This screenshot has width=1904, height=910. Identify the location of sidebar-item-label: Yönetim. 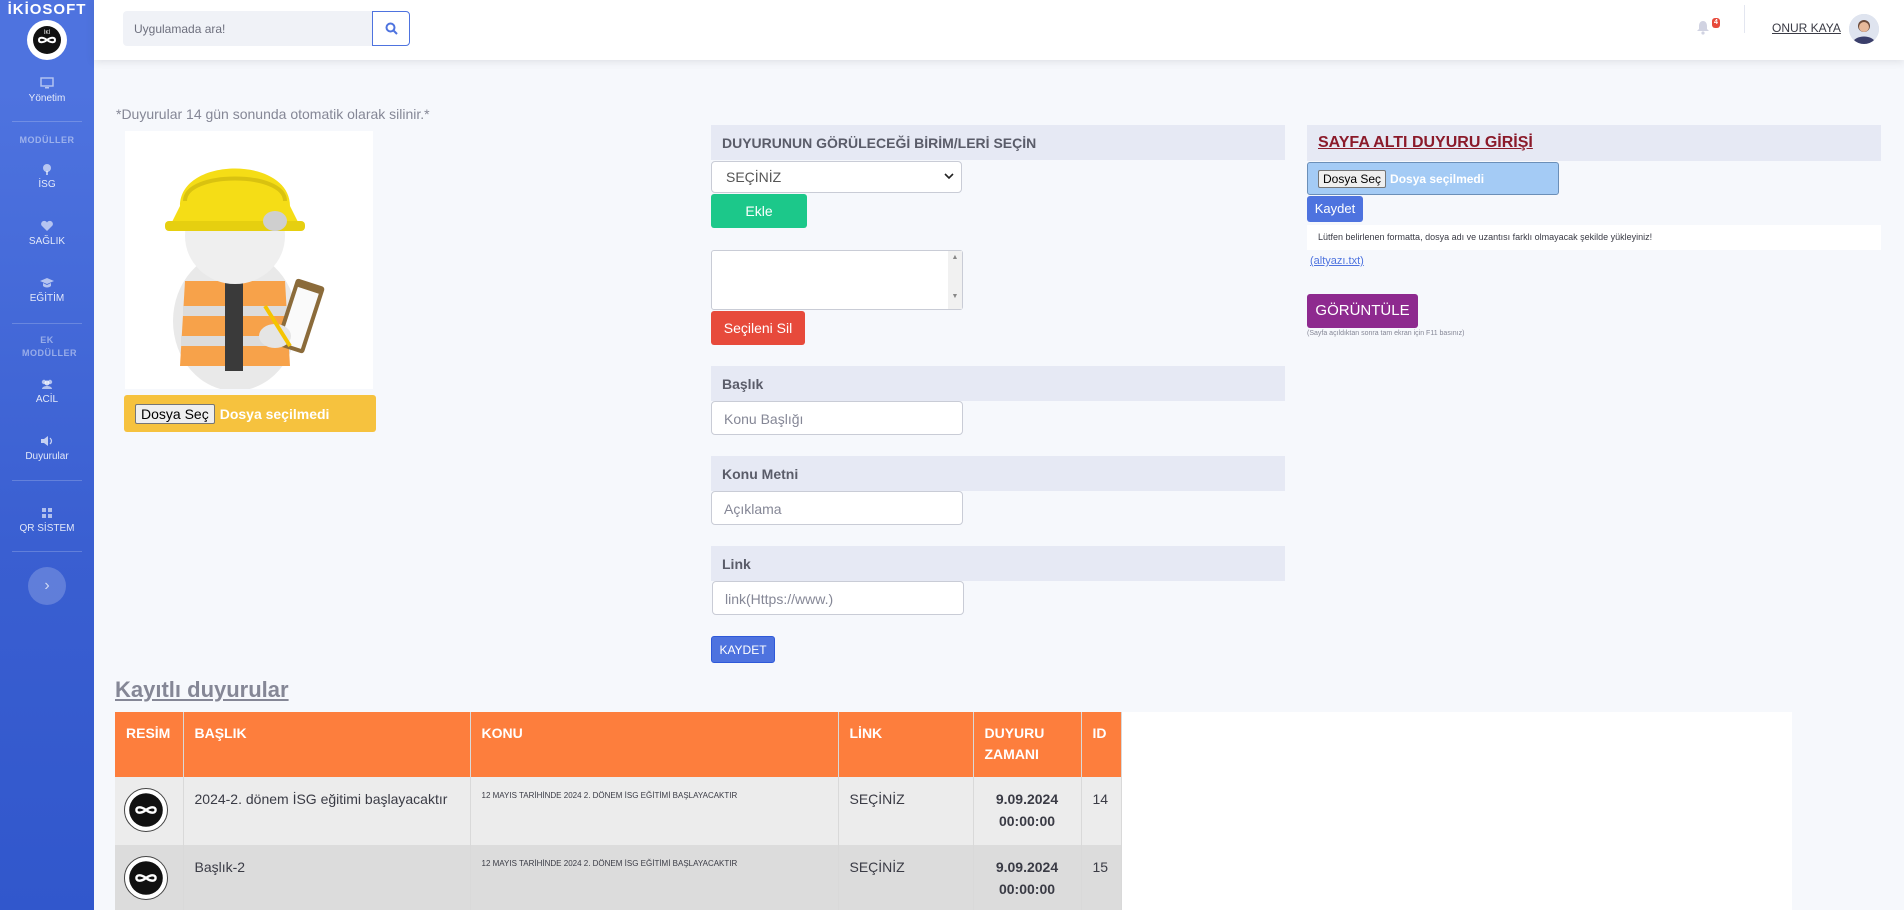
(47, 98).